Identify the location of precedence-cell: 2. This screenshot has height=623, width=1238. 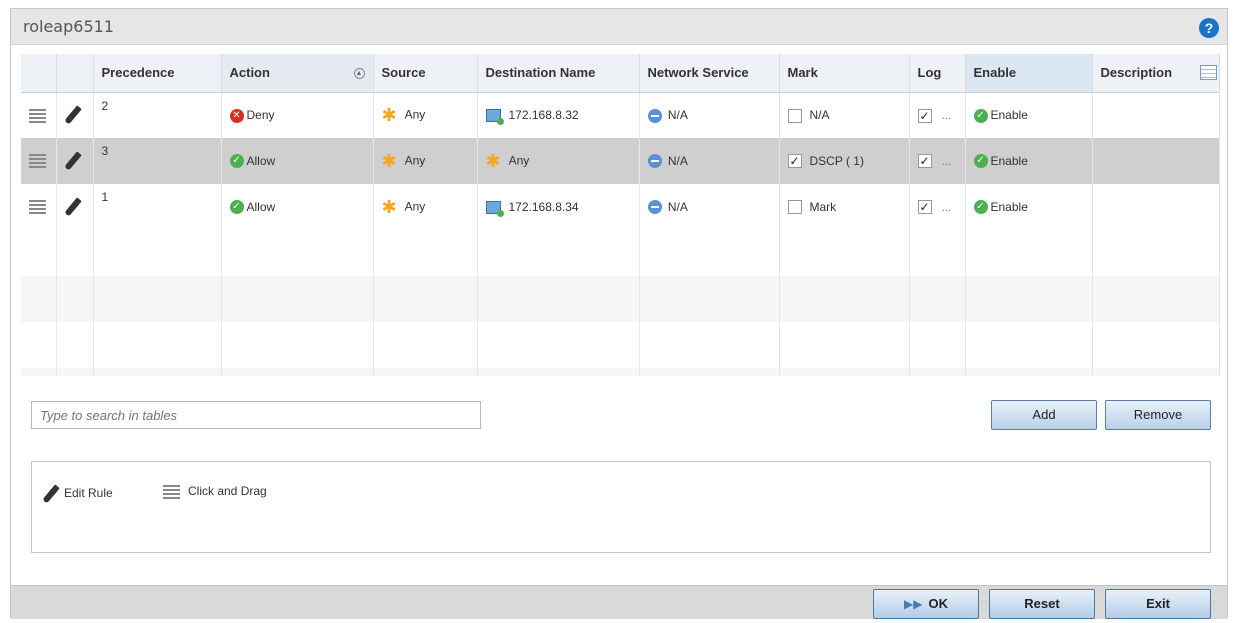
(157, 115).